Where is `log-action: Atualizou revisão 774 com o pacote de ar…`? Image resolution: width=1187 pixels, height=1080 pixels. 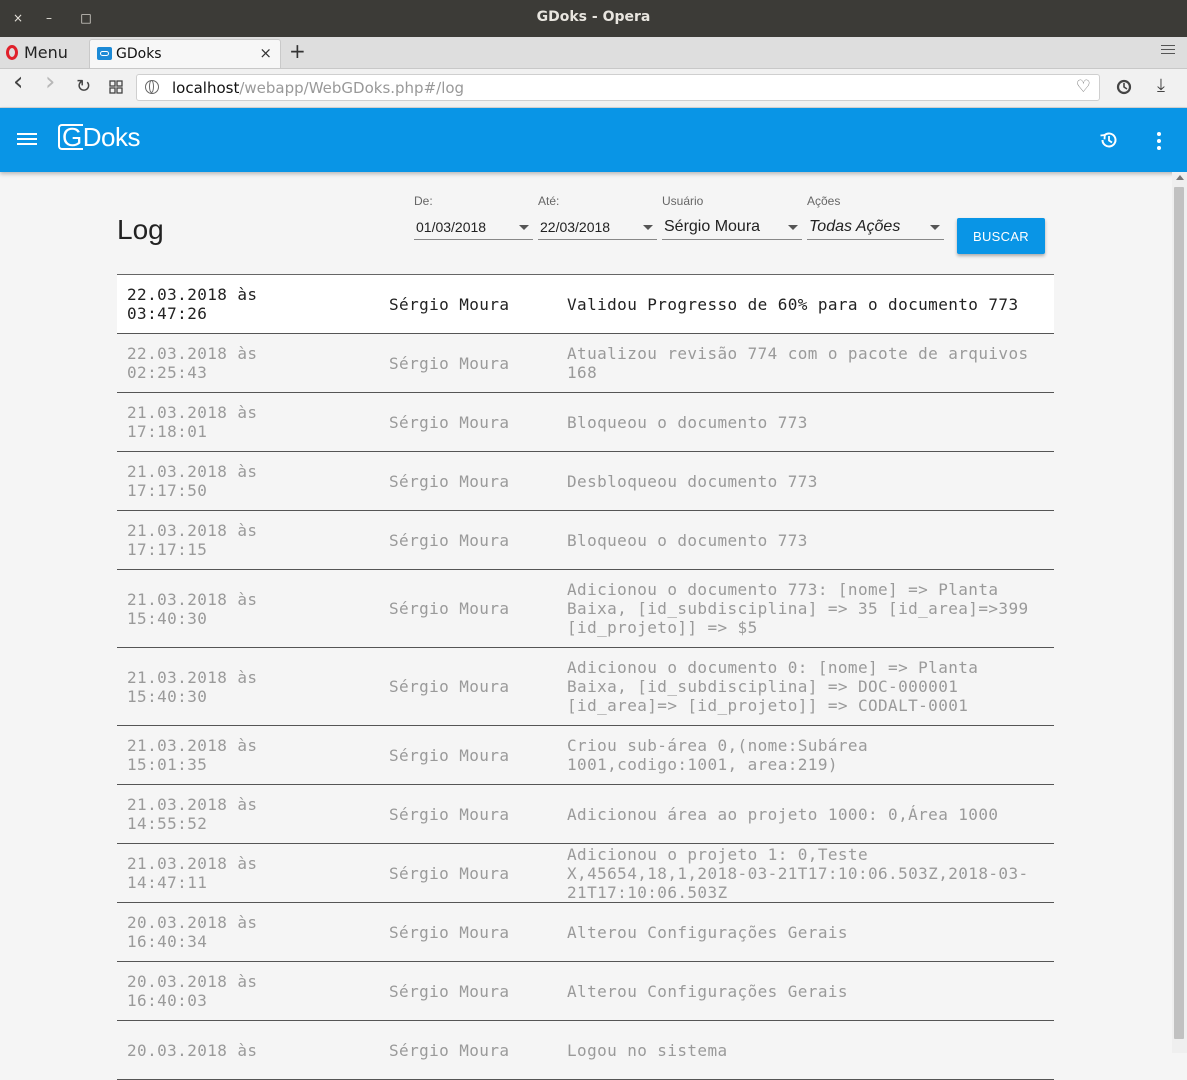 log-action: Atualizou revisão 774 com o pacote de ar… is located at coordinates (798, 363).